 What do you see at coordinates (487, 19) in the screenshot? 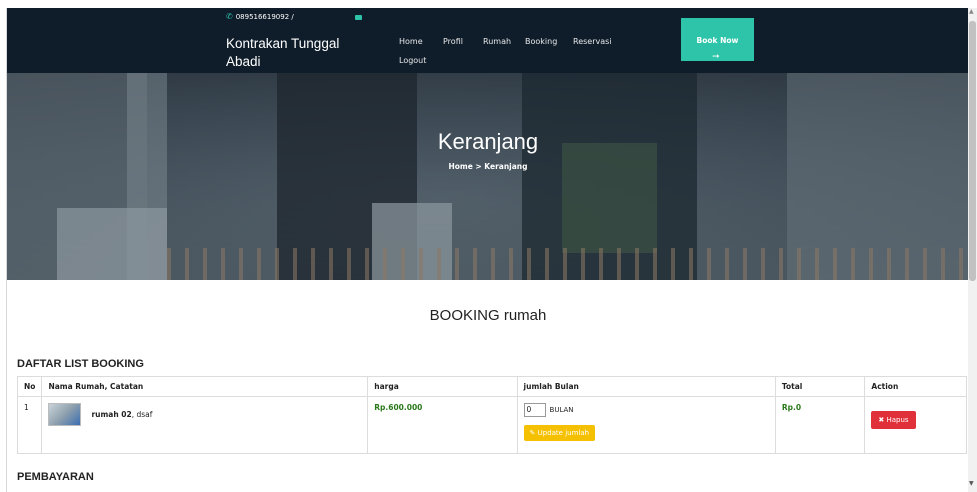
I see `top-bar: ✆ 089516619092 /` at bounding box center [487, 19].